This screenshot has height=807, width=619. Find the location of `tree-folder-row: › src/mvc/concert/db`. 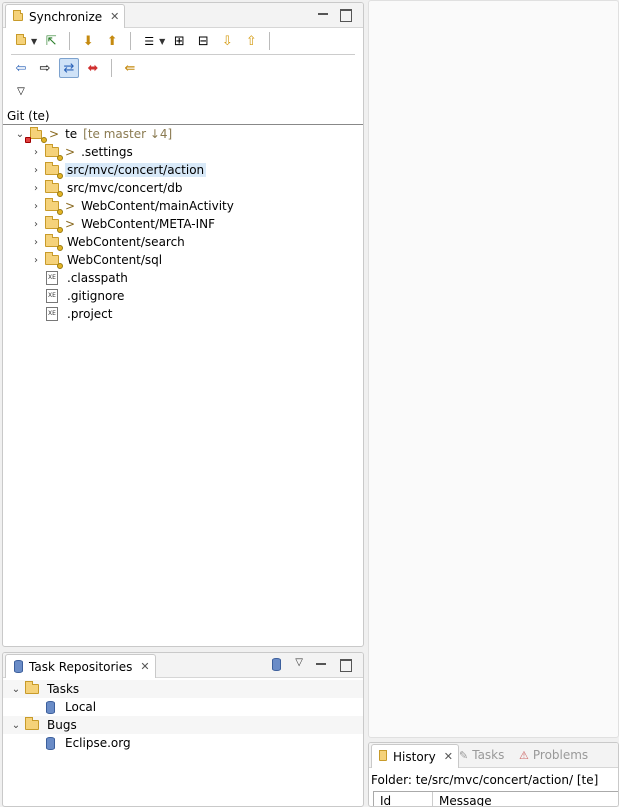

tree-folder-row: › src/mvc/concert/db is located at coordinates (183, 188).